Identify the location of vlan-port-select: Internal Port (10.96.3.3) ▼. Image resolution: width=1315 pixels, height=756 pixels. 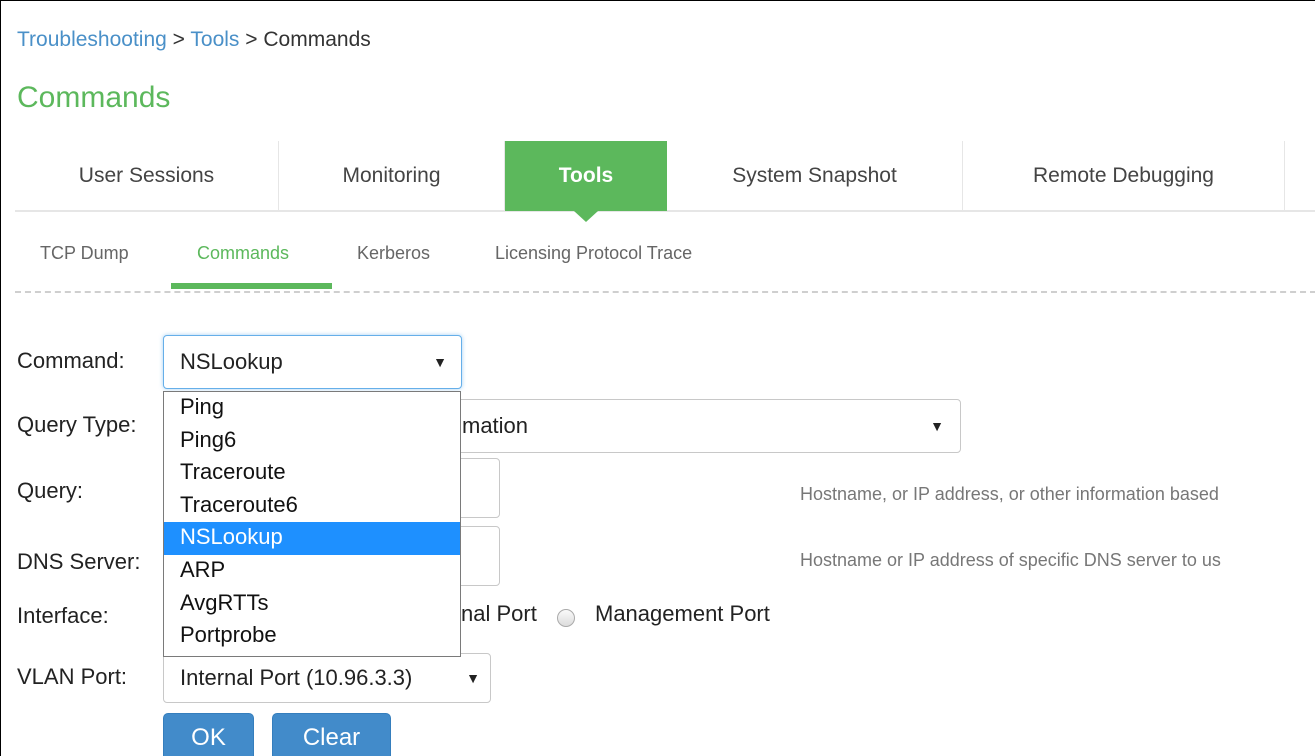
(327, 678).